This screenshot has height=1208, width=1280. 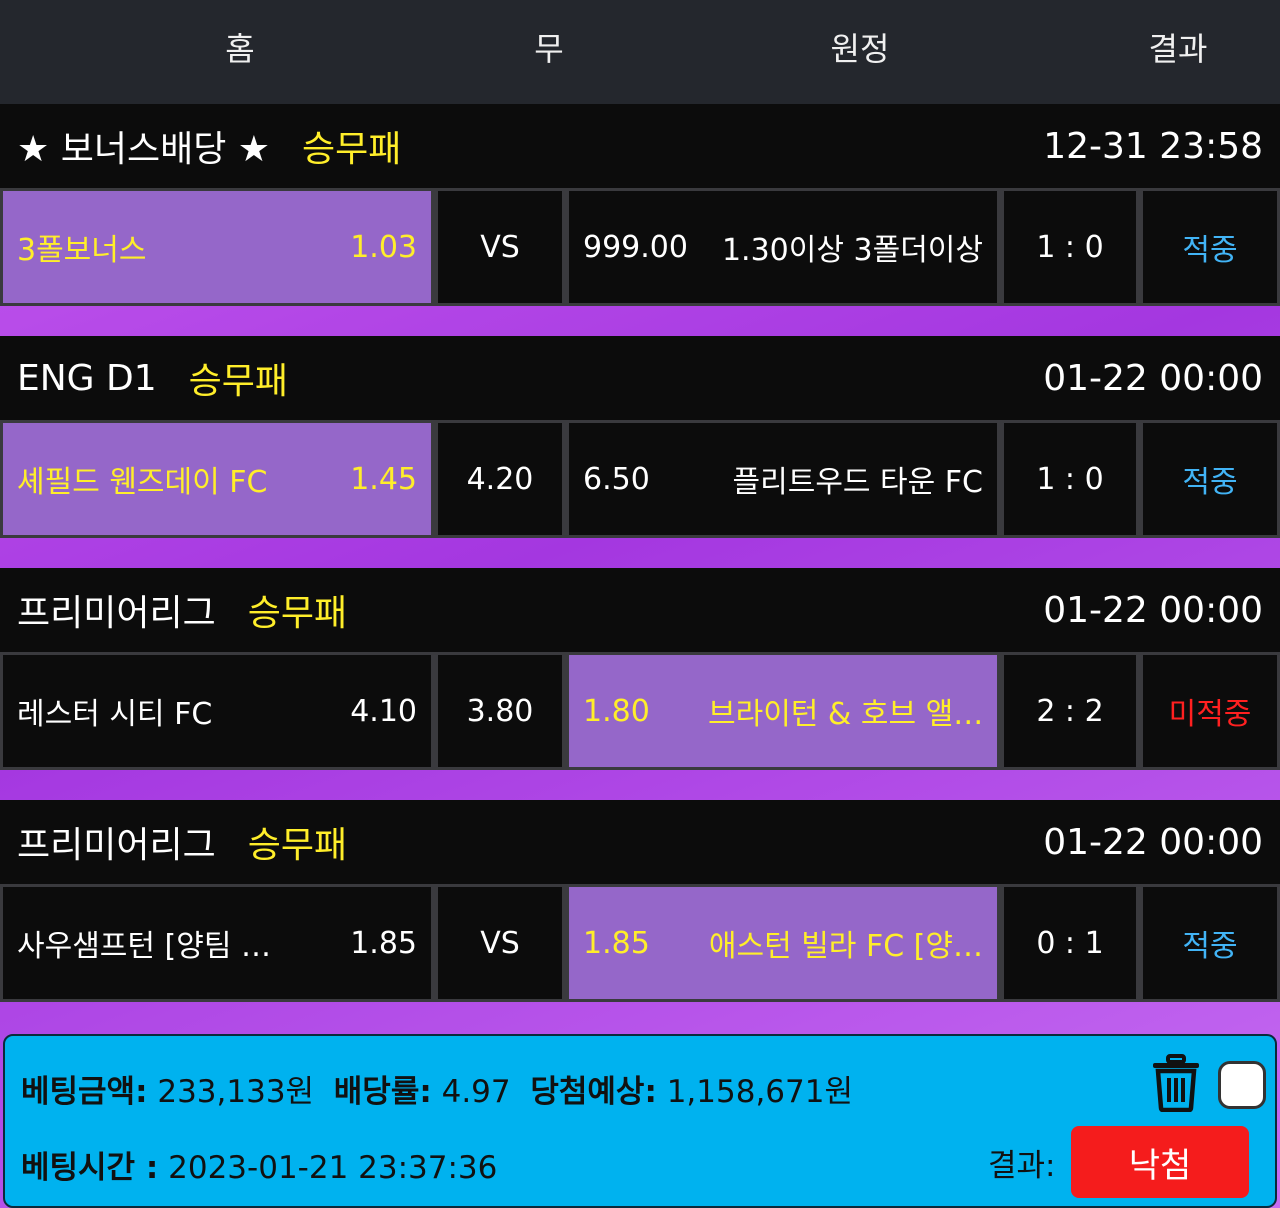 I want to click on result-button: 낙첨, so click(x=1160, y=1162).